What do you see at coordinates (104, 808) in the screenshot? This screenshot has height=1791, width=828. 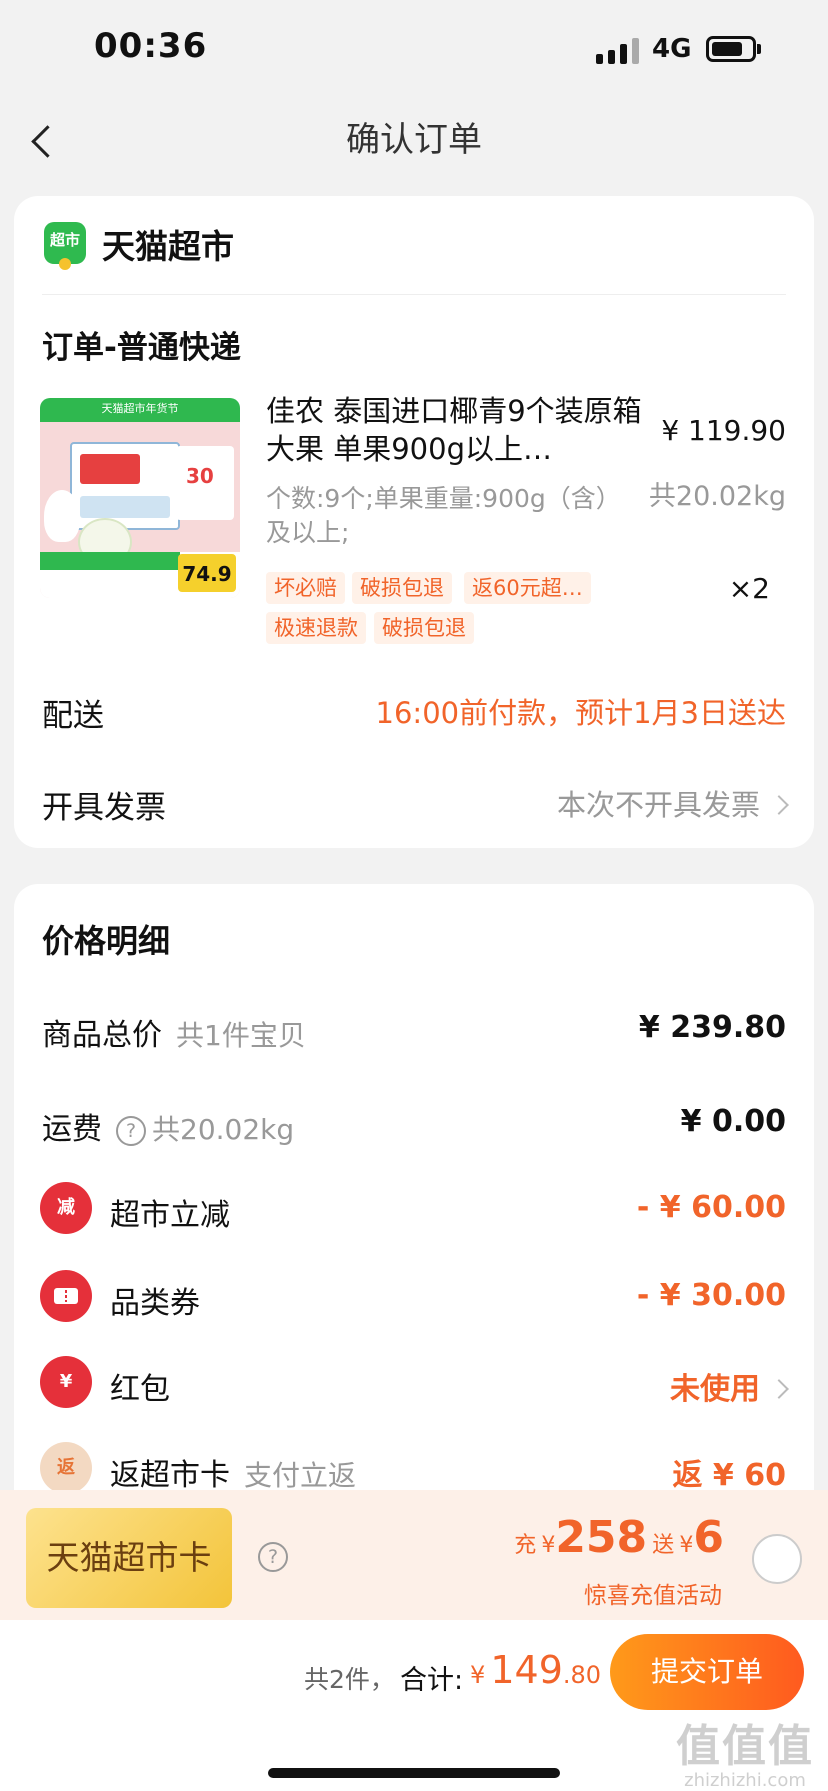 I see `invoice-label: 开具发票` at bounding box center [104, 808].